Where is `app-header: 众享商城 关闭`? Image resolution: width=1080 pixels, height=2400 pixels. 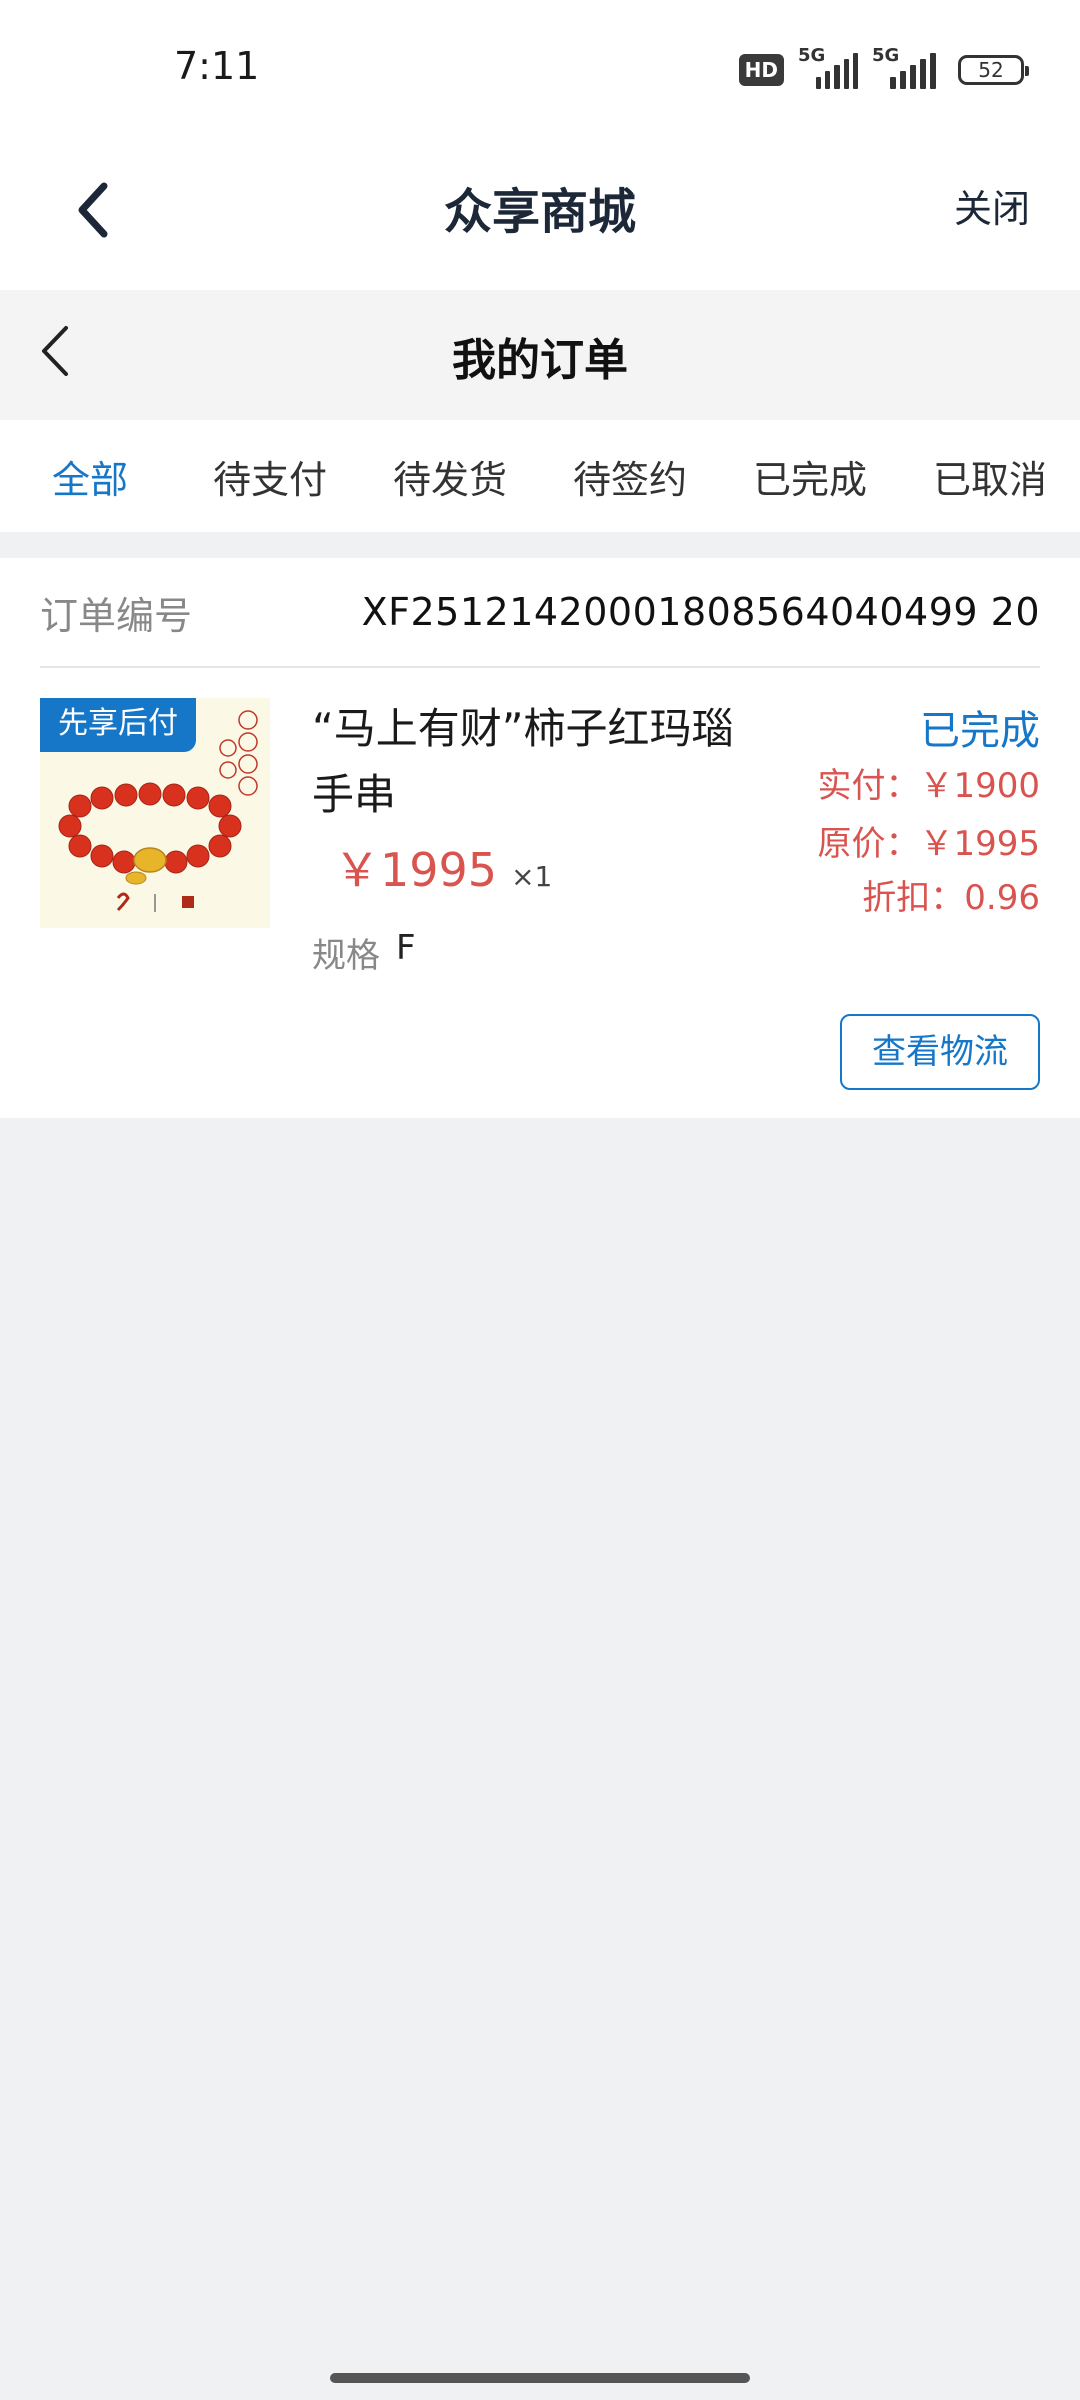
app-header: 众享商城 关闭 is located at coordinates (540, 215).